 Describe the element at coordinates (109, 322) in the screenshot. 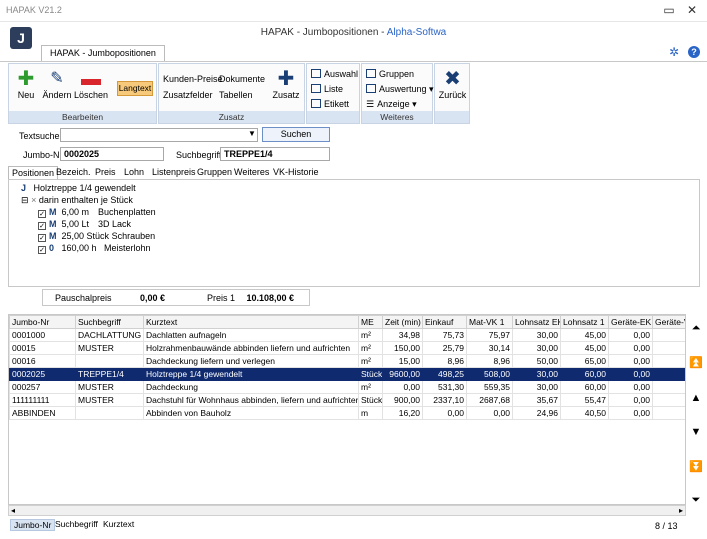

I see `col-suchbegriff: Suchbegriff` at that location.